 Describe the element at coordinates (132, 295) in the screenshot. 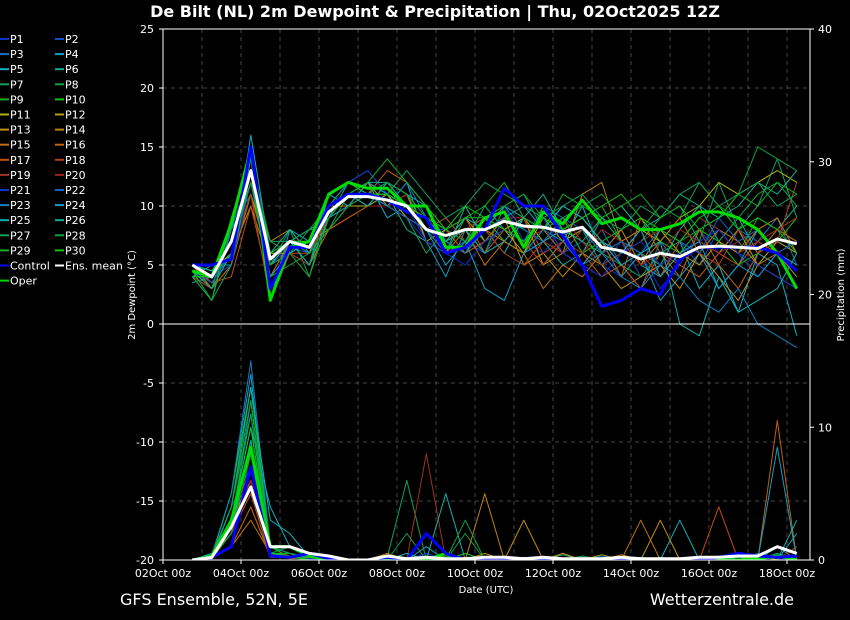

I see `y-axis-label: 2m Dewpoint (°C)` at that location.